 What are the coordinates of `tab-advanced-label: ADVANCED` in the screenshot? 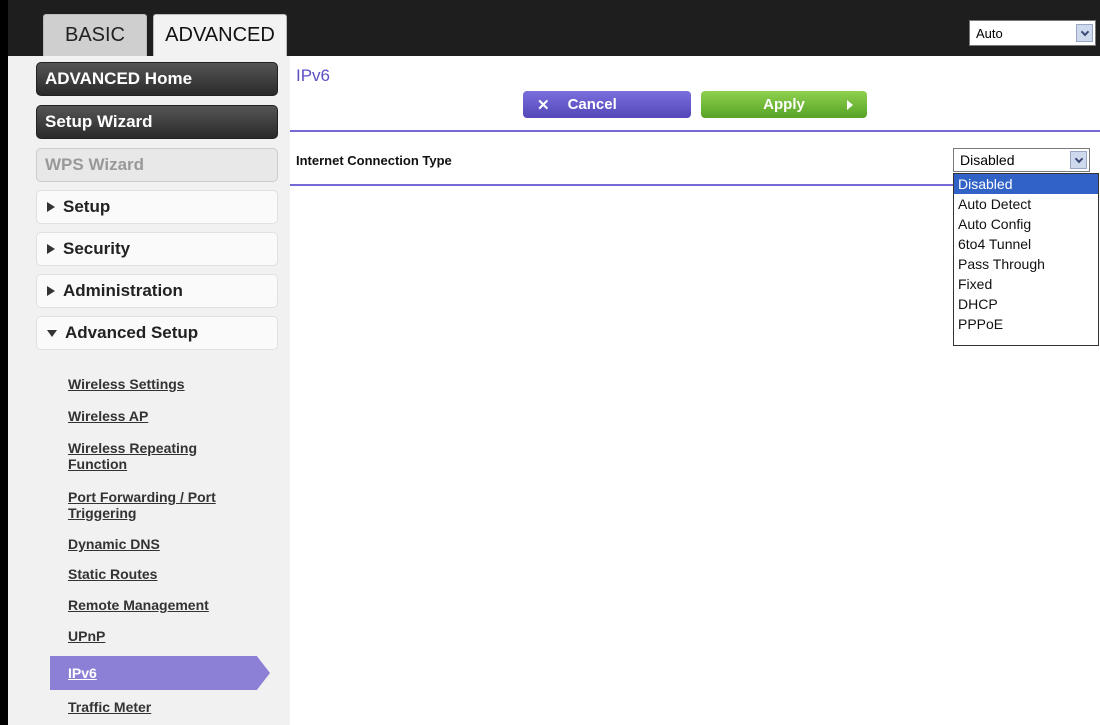 It's located at (220, 35).